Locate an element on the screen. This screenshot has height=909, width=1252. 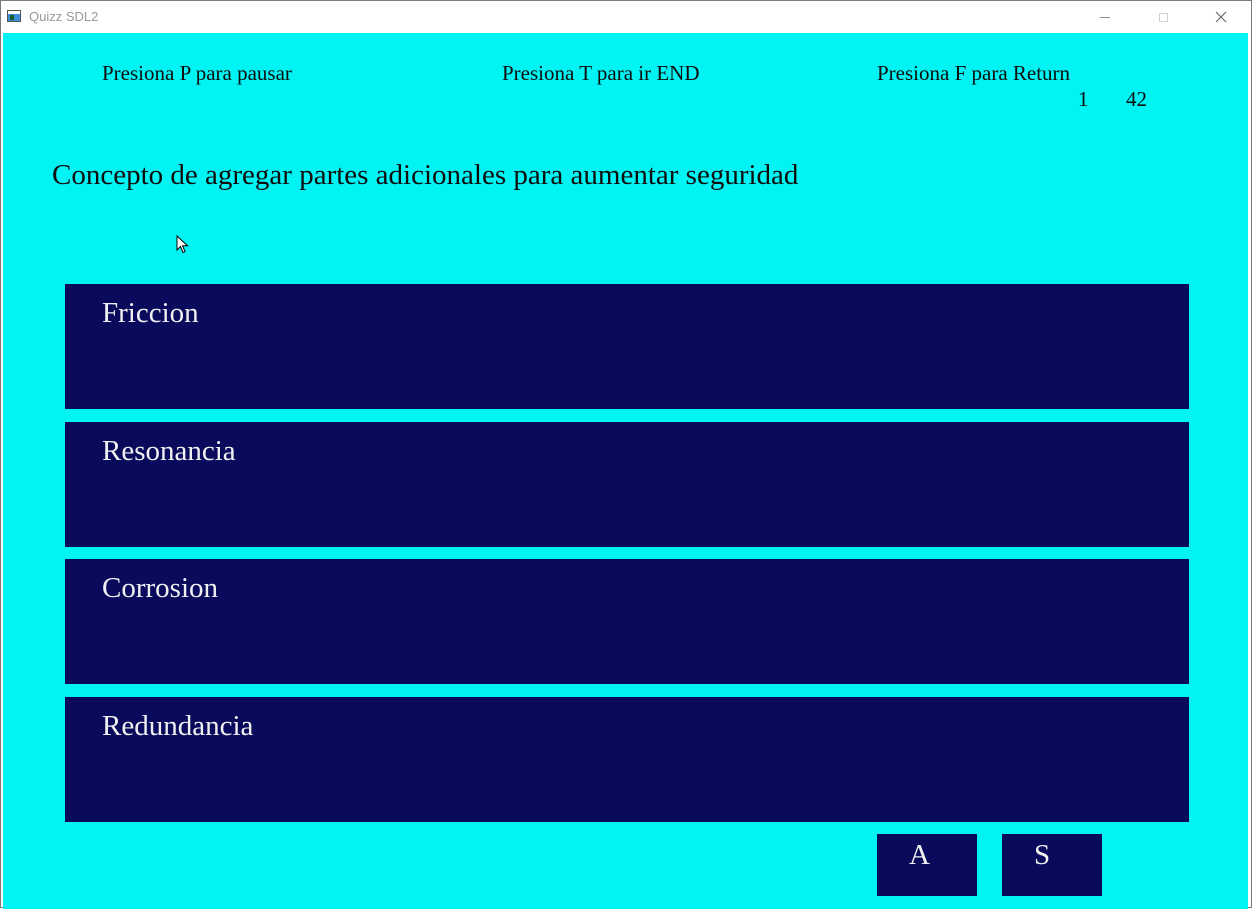
minimize-button is located at coordinates (1105, 17).